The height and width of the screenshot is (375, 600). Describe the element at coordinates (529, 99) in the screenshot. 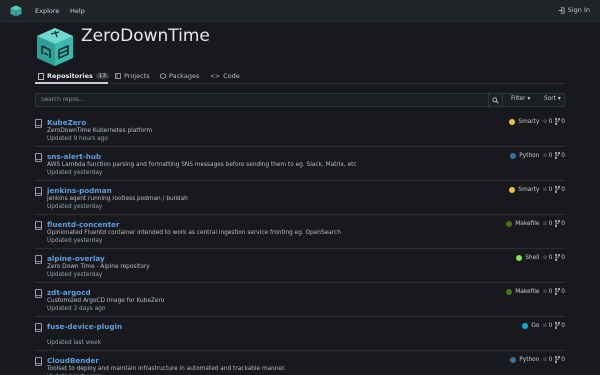

I see `chevron-down-icon: ▾` at that location.